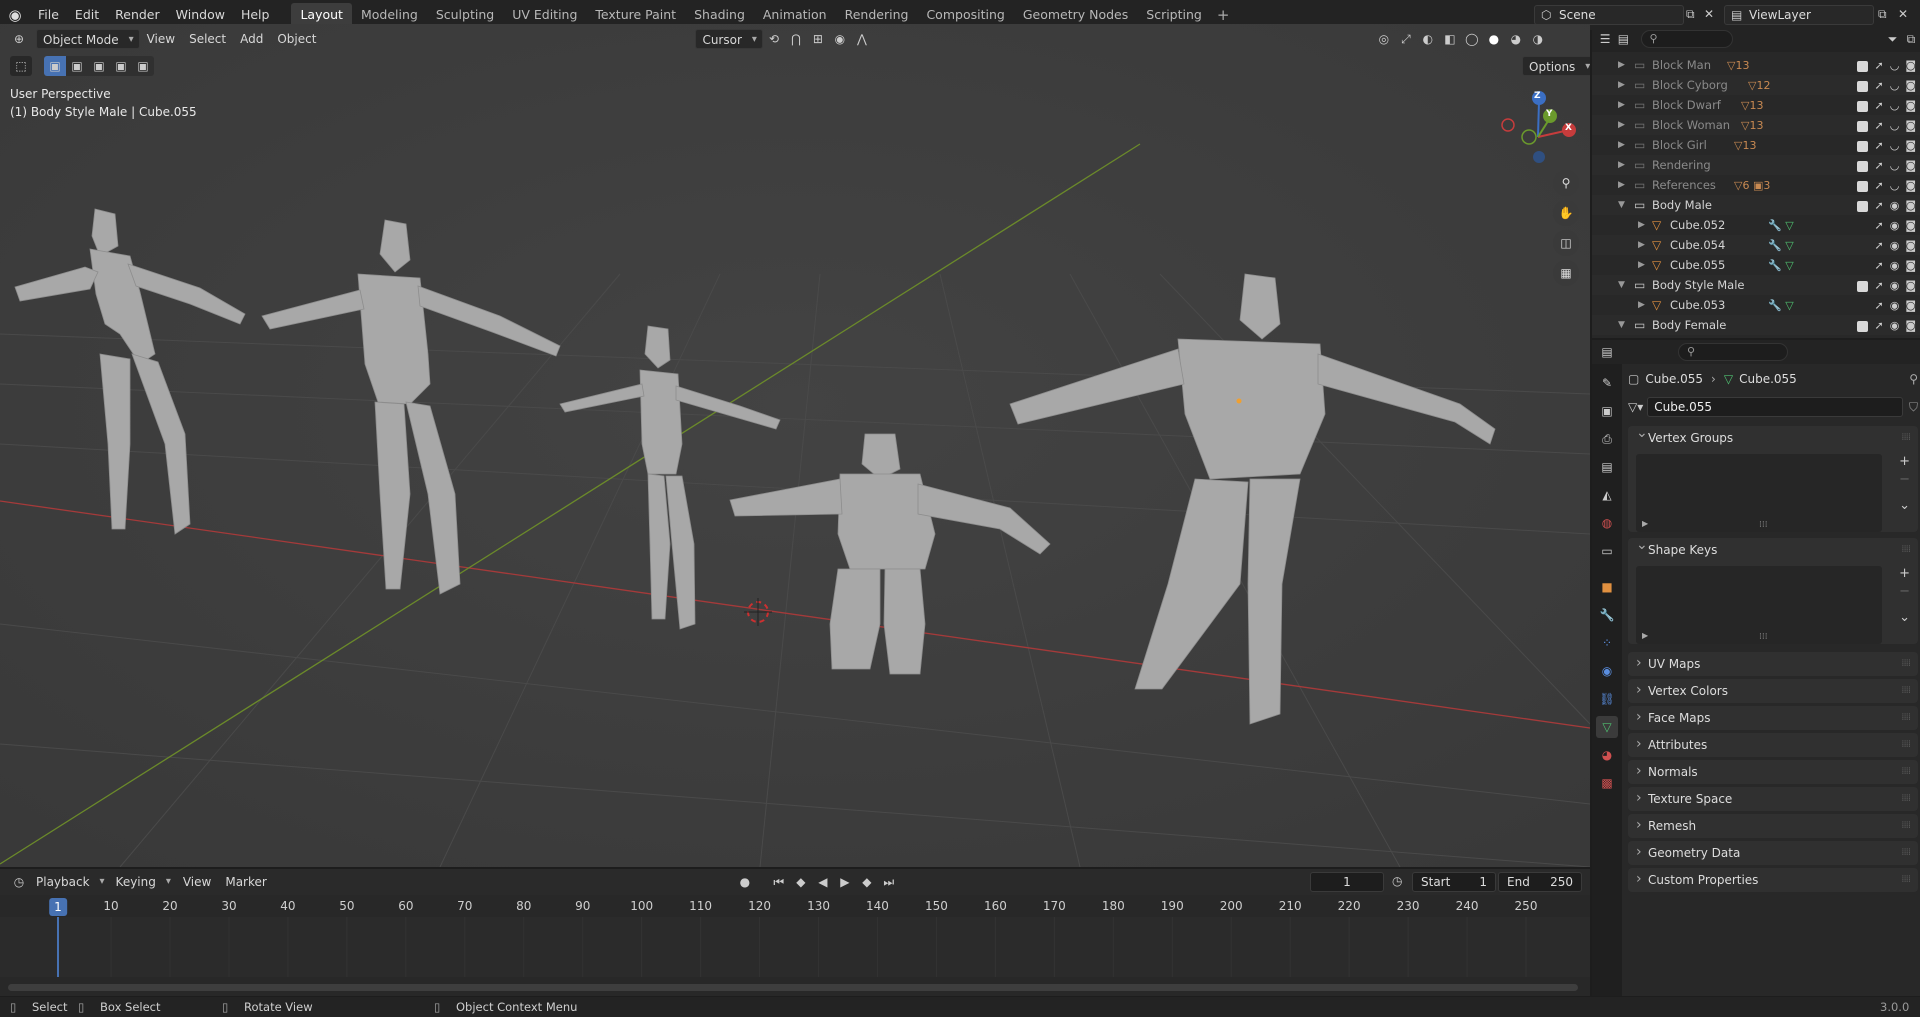  What do you see at coordinates (867, 882) in the screenshot?
I see `jump-keyframe-forward-icon: ◆` at bounding box center [867, 882].